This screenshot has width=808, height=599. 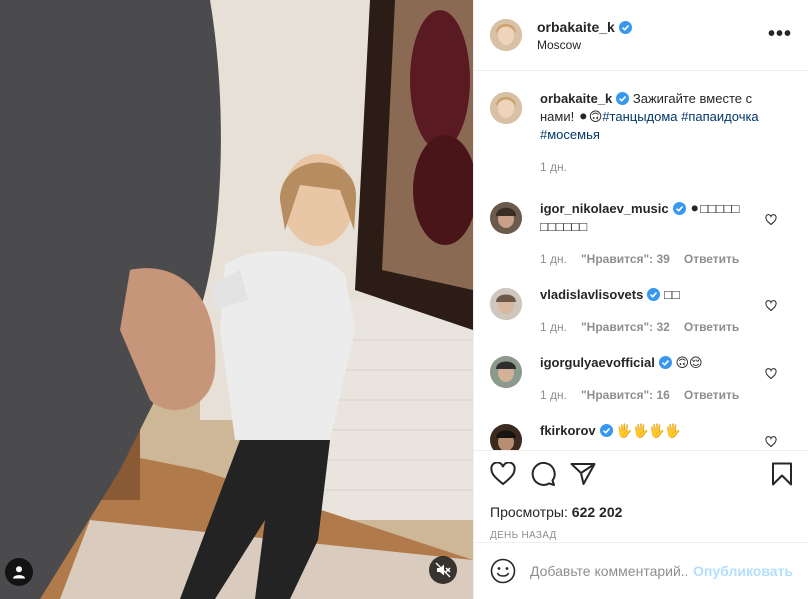 I want to click on comment-username: vladislavlisovets, so click(x=591, y=294).